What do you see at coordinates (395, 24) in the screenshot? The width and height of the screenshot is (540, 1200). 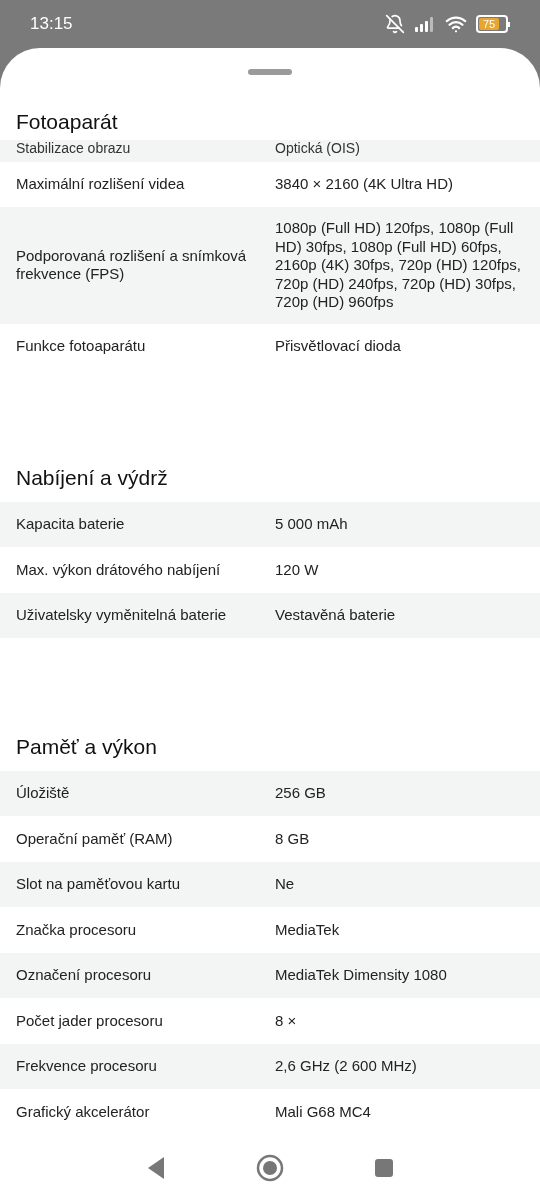 I see `mute-icon` at bounding box center [395, 24].